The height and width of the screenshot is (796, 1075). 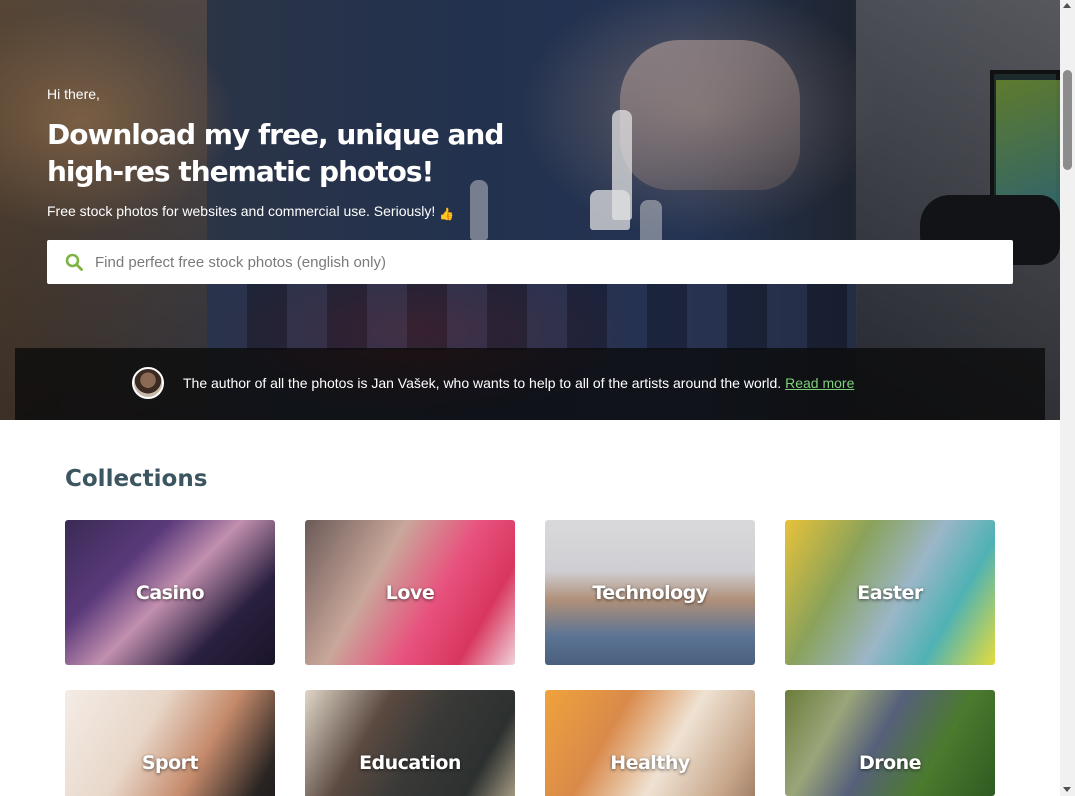 I want to click on search-icon, so click(x=74, y=262).